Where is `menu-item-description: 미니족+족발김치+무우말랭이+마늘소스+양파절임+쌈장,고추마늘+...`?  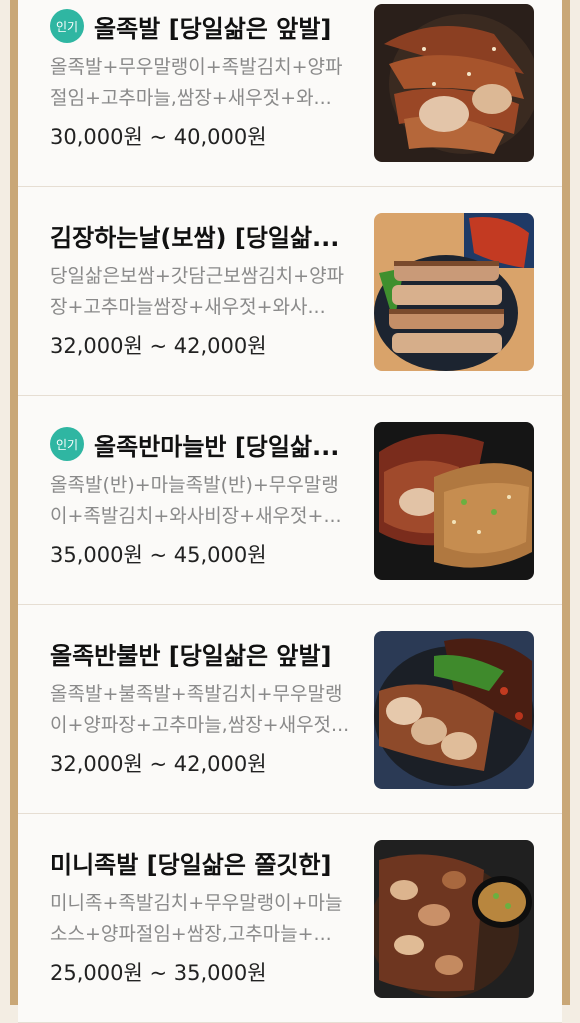
menu-item-description: 미니족+족발김치+무우말랭이+마늘소스+양파절임+쌈장,고추마늘+... is located at coordinates (196, 918).